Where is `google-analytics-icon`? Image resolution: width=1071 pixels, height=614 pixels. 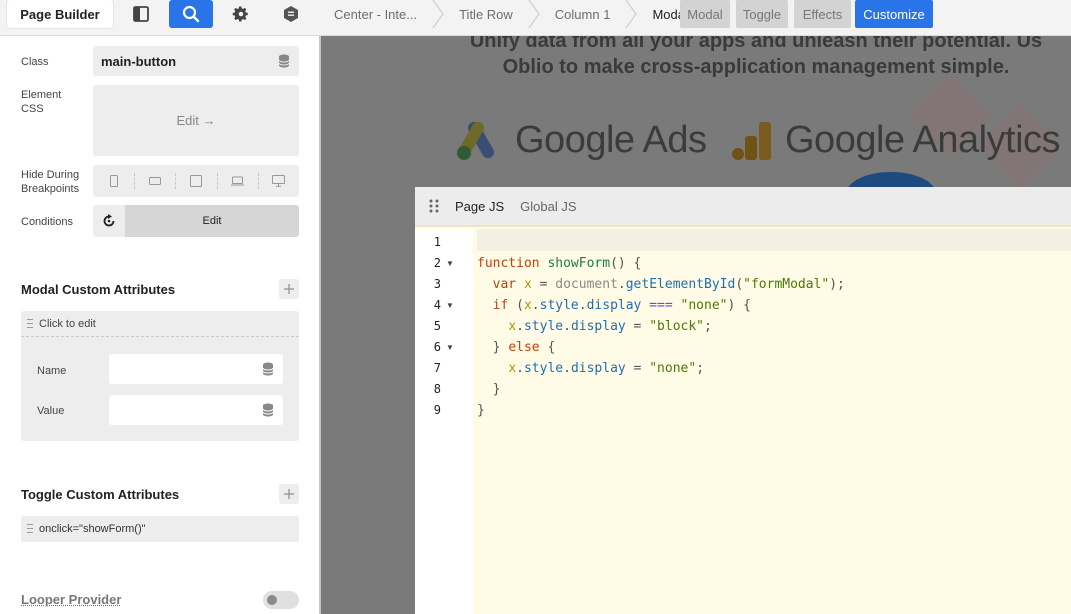 google-analytics-icon is located at coordinates (751, 140).